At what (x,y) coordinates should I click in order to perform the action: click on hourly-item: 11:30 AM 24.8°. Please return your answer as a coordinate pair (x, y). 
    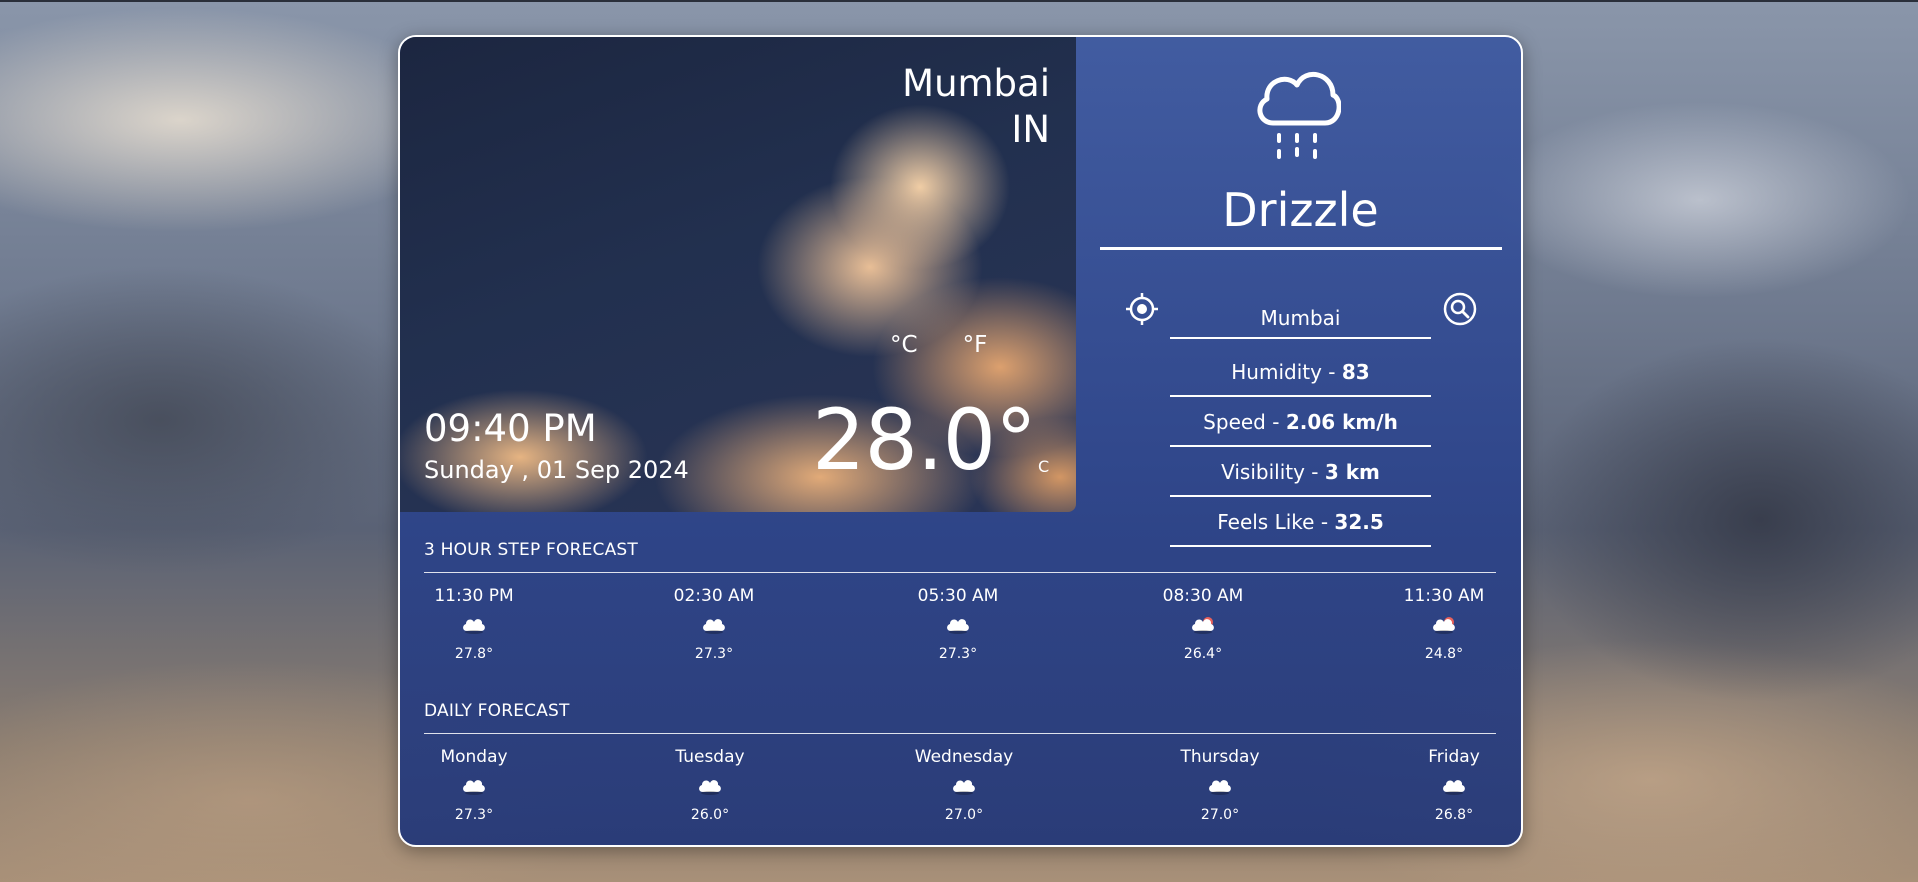
    Looking at the image, I should click on (1444, 624).